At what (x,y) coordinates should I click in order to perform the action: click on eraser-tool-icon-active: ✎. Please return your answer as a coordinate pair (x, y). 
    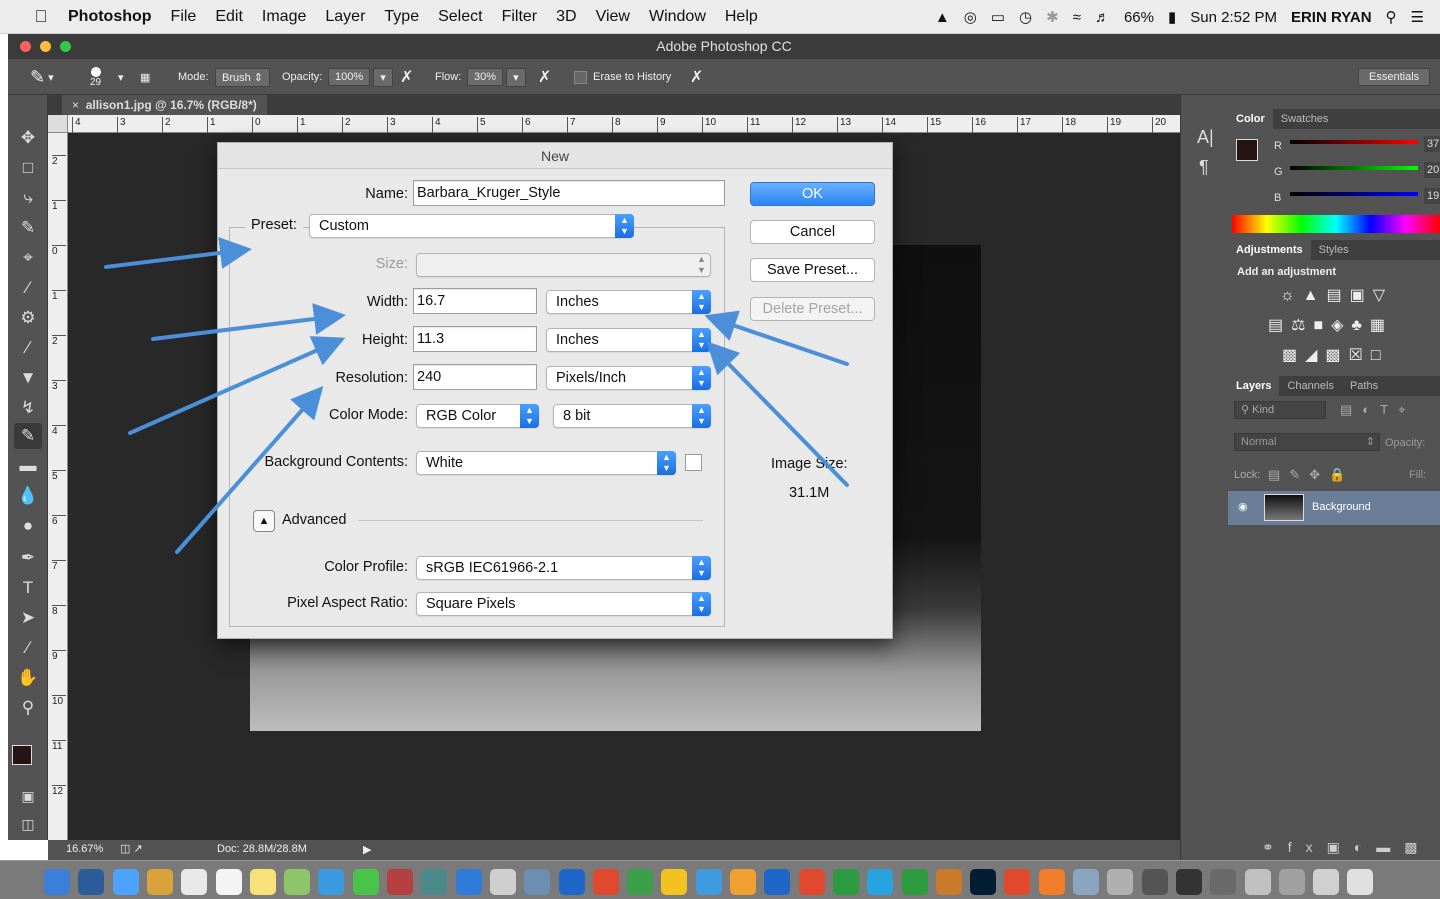
    Looking at the image, I should click on (28, 436).